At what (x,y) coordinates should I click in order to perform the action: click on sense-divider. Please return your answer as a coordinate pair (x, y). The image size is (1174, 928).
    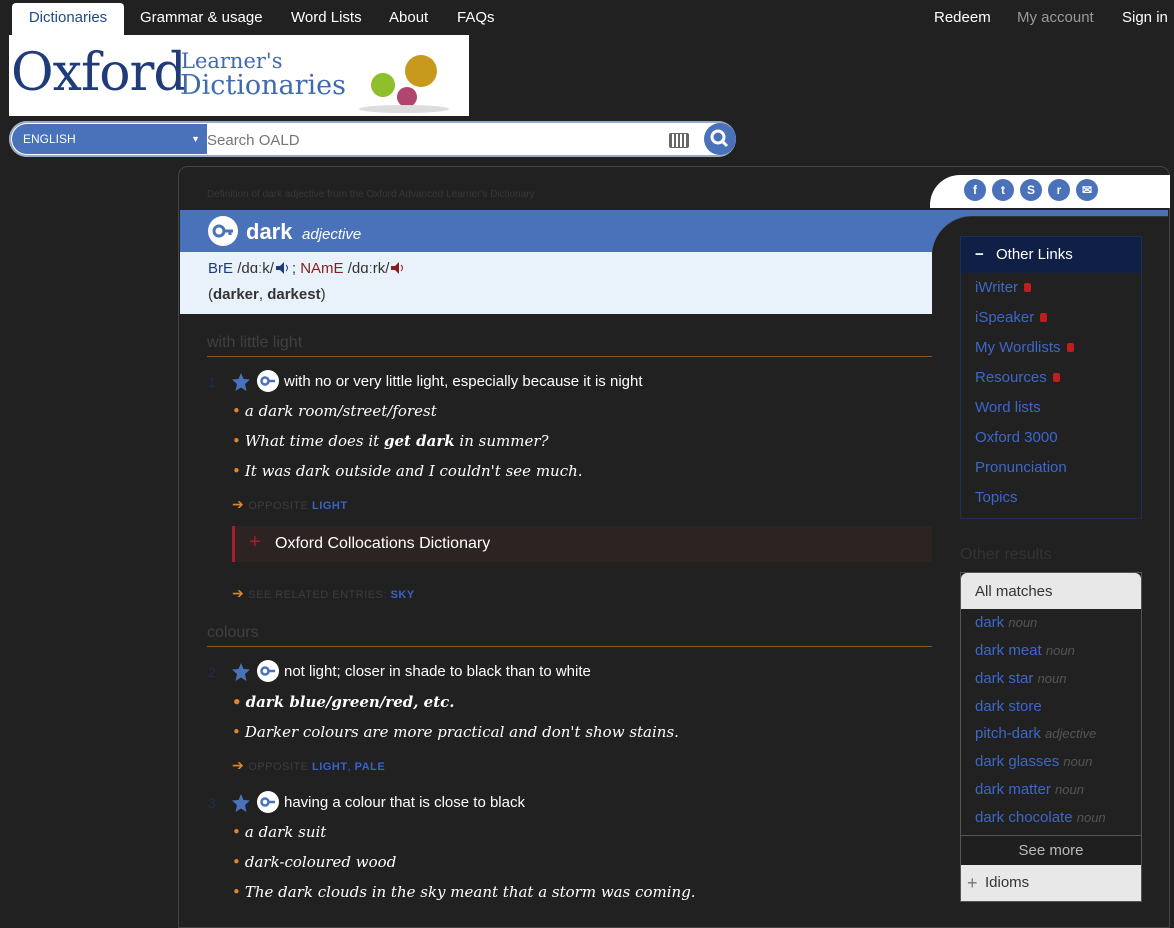
    Looking at the image, I should click on (569, 646).